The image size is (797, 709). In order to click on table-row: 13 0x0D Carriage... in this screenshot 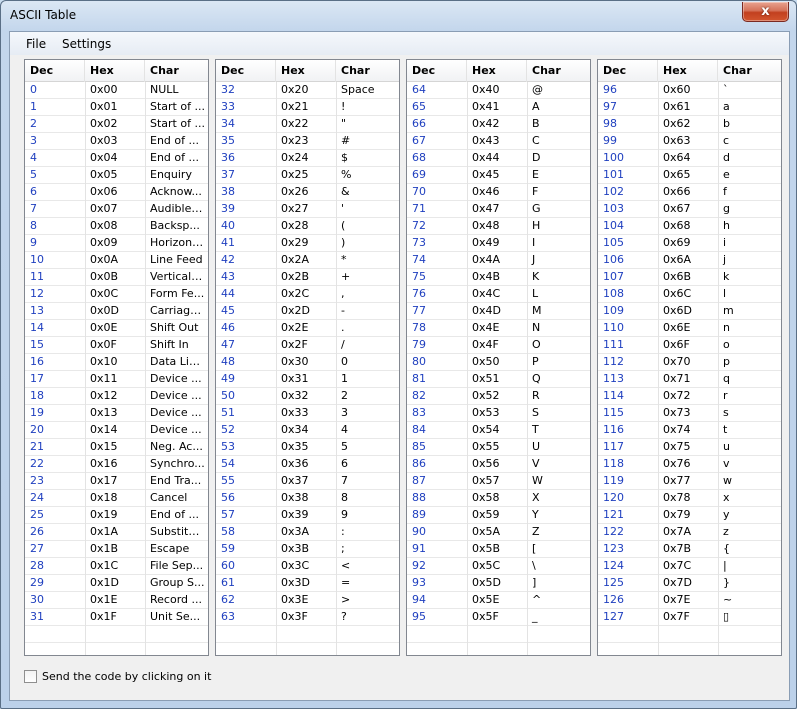, I will do `click(116, 311)`.